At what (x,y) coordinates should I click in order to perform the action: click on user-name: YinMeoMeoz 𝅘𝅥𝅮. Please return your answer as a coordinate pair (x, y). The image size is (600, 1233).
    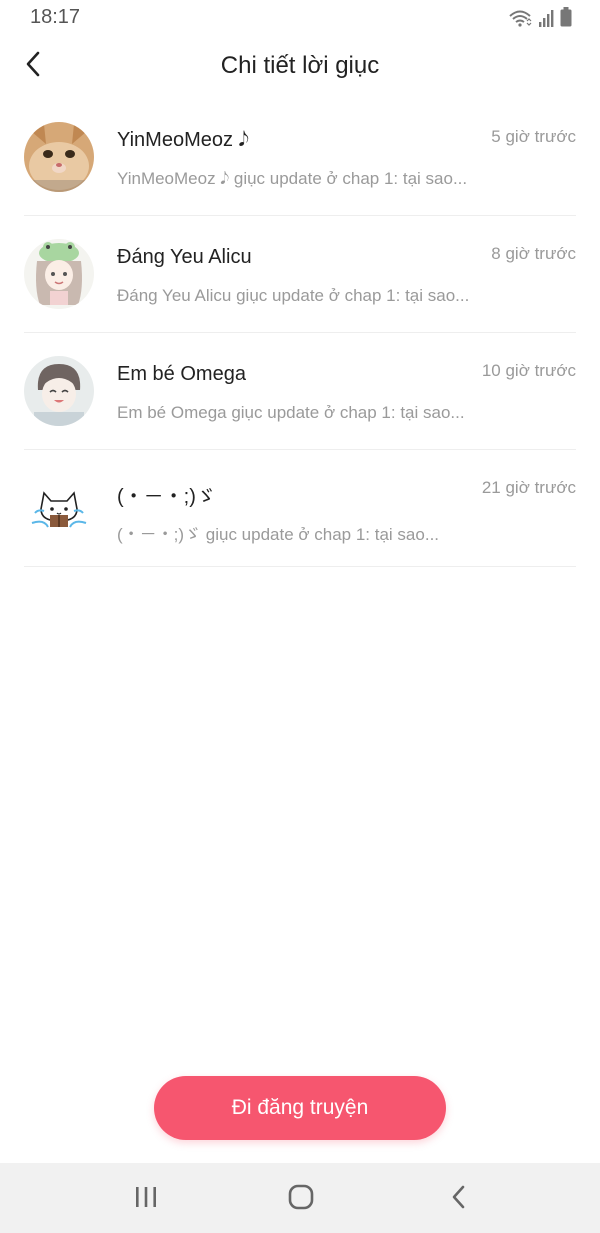
    Looking at the image, I should click on (183, 140).